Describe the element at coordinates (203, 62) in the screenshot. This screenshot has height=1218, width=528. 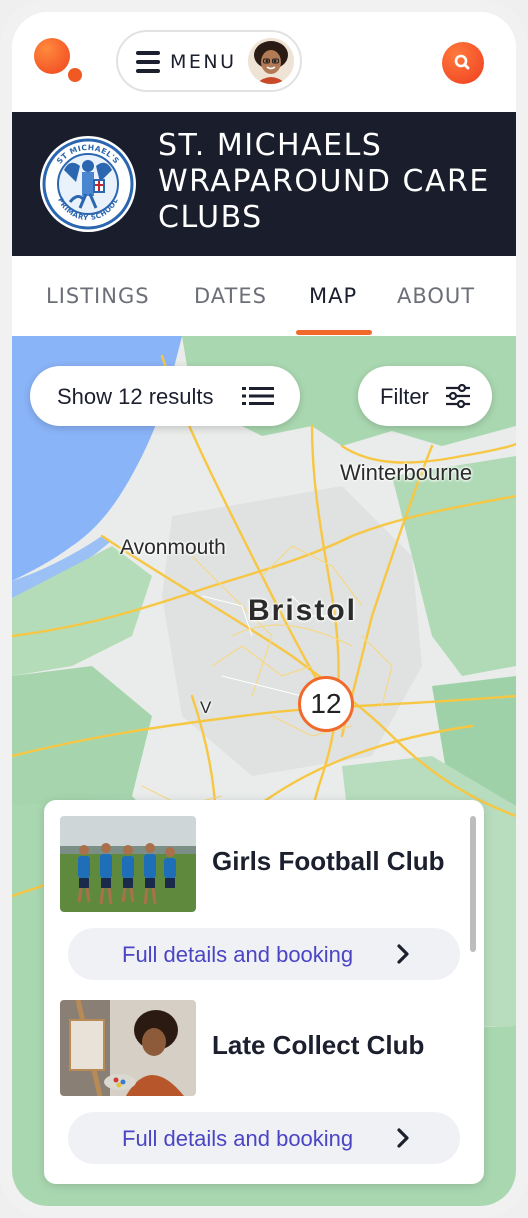
I see `menu-label: MENU` at that location.